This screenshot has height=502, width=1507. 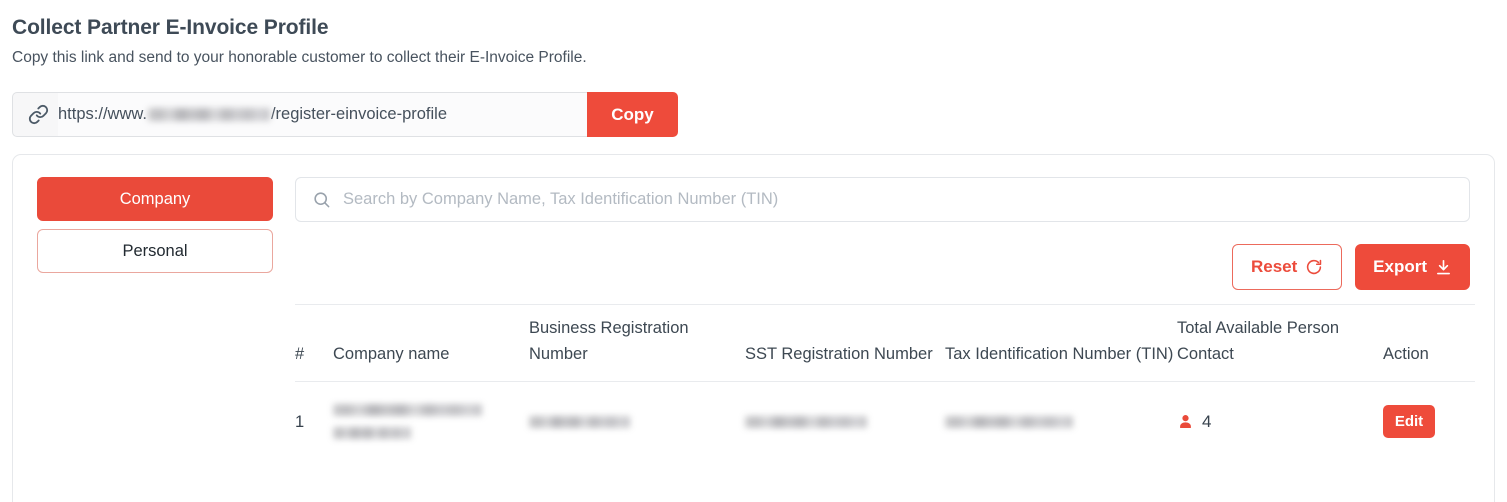 I want to click on column-header-brn: Business Registration Number, so click(x=637, y=343).